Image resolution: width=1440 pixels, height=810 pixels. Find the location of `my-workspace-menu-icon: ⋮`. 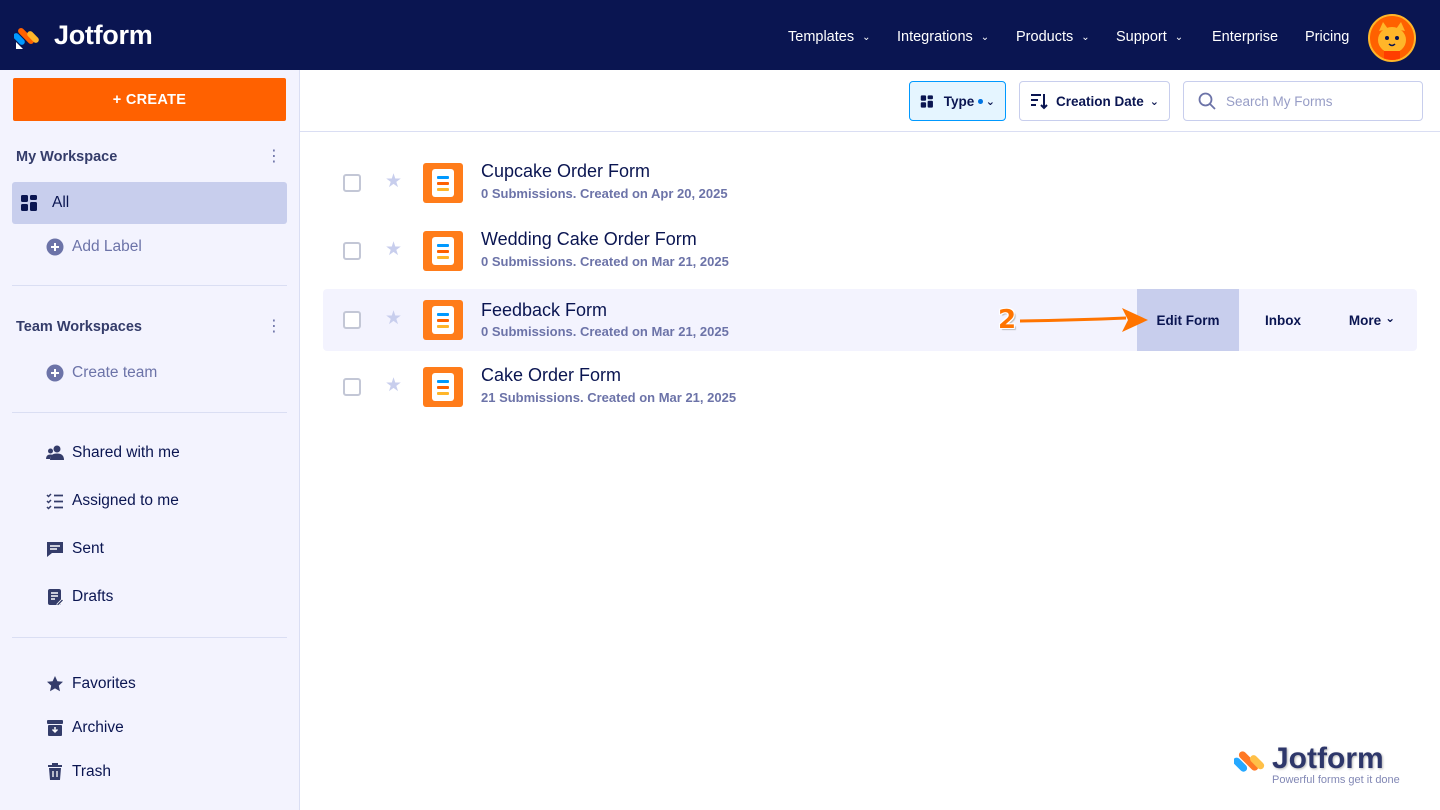

my-workspace-menu-icon: ⋮ is located at coordinates (274, 157).